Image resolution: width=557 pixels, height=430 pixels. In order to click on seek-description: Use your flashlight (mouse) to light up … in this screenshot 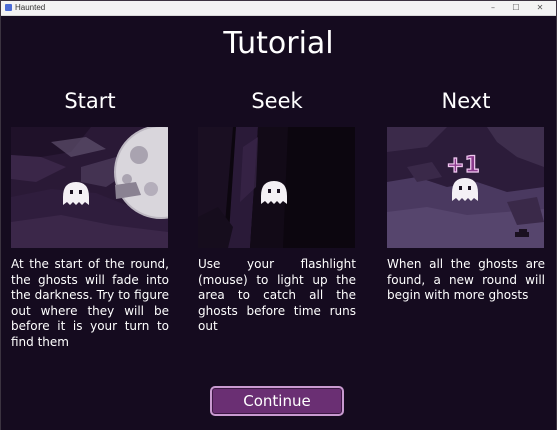, I will do `click(277, 295)`.